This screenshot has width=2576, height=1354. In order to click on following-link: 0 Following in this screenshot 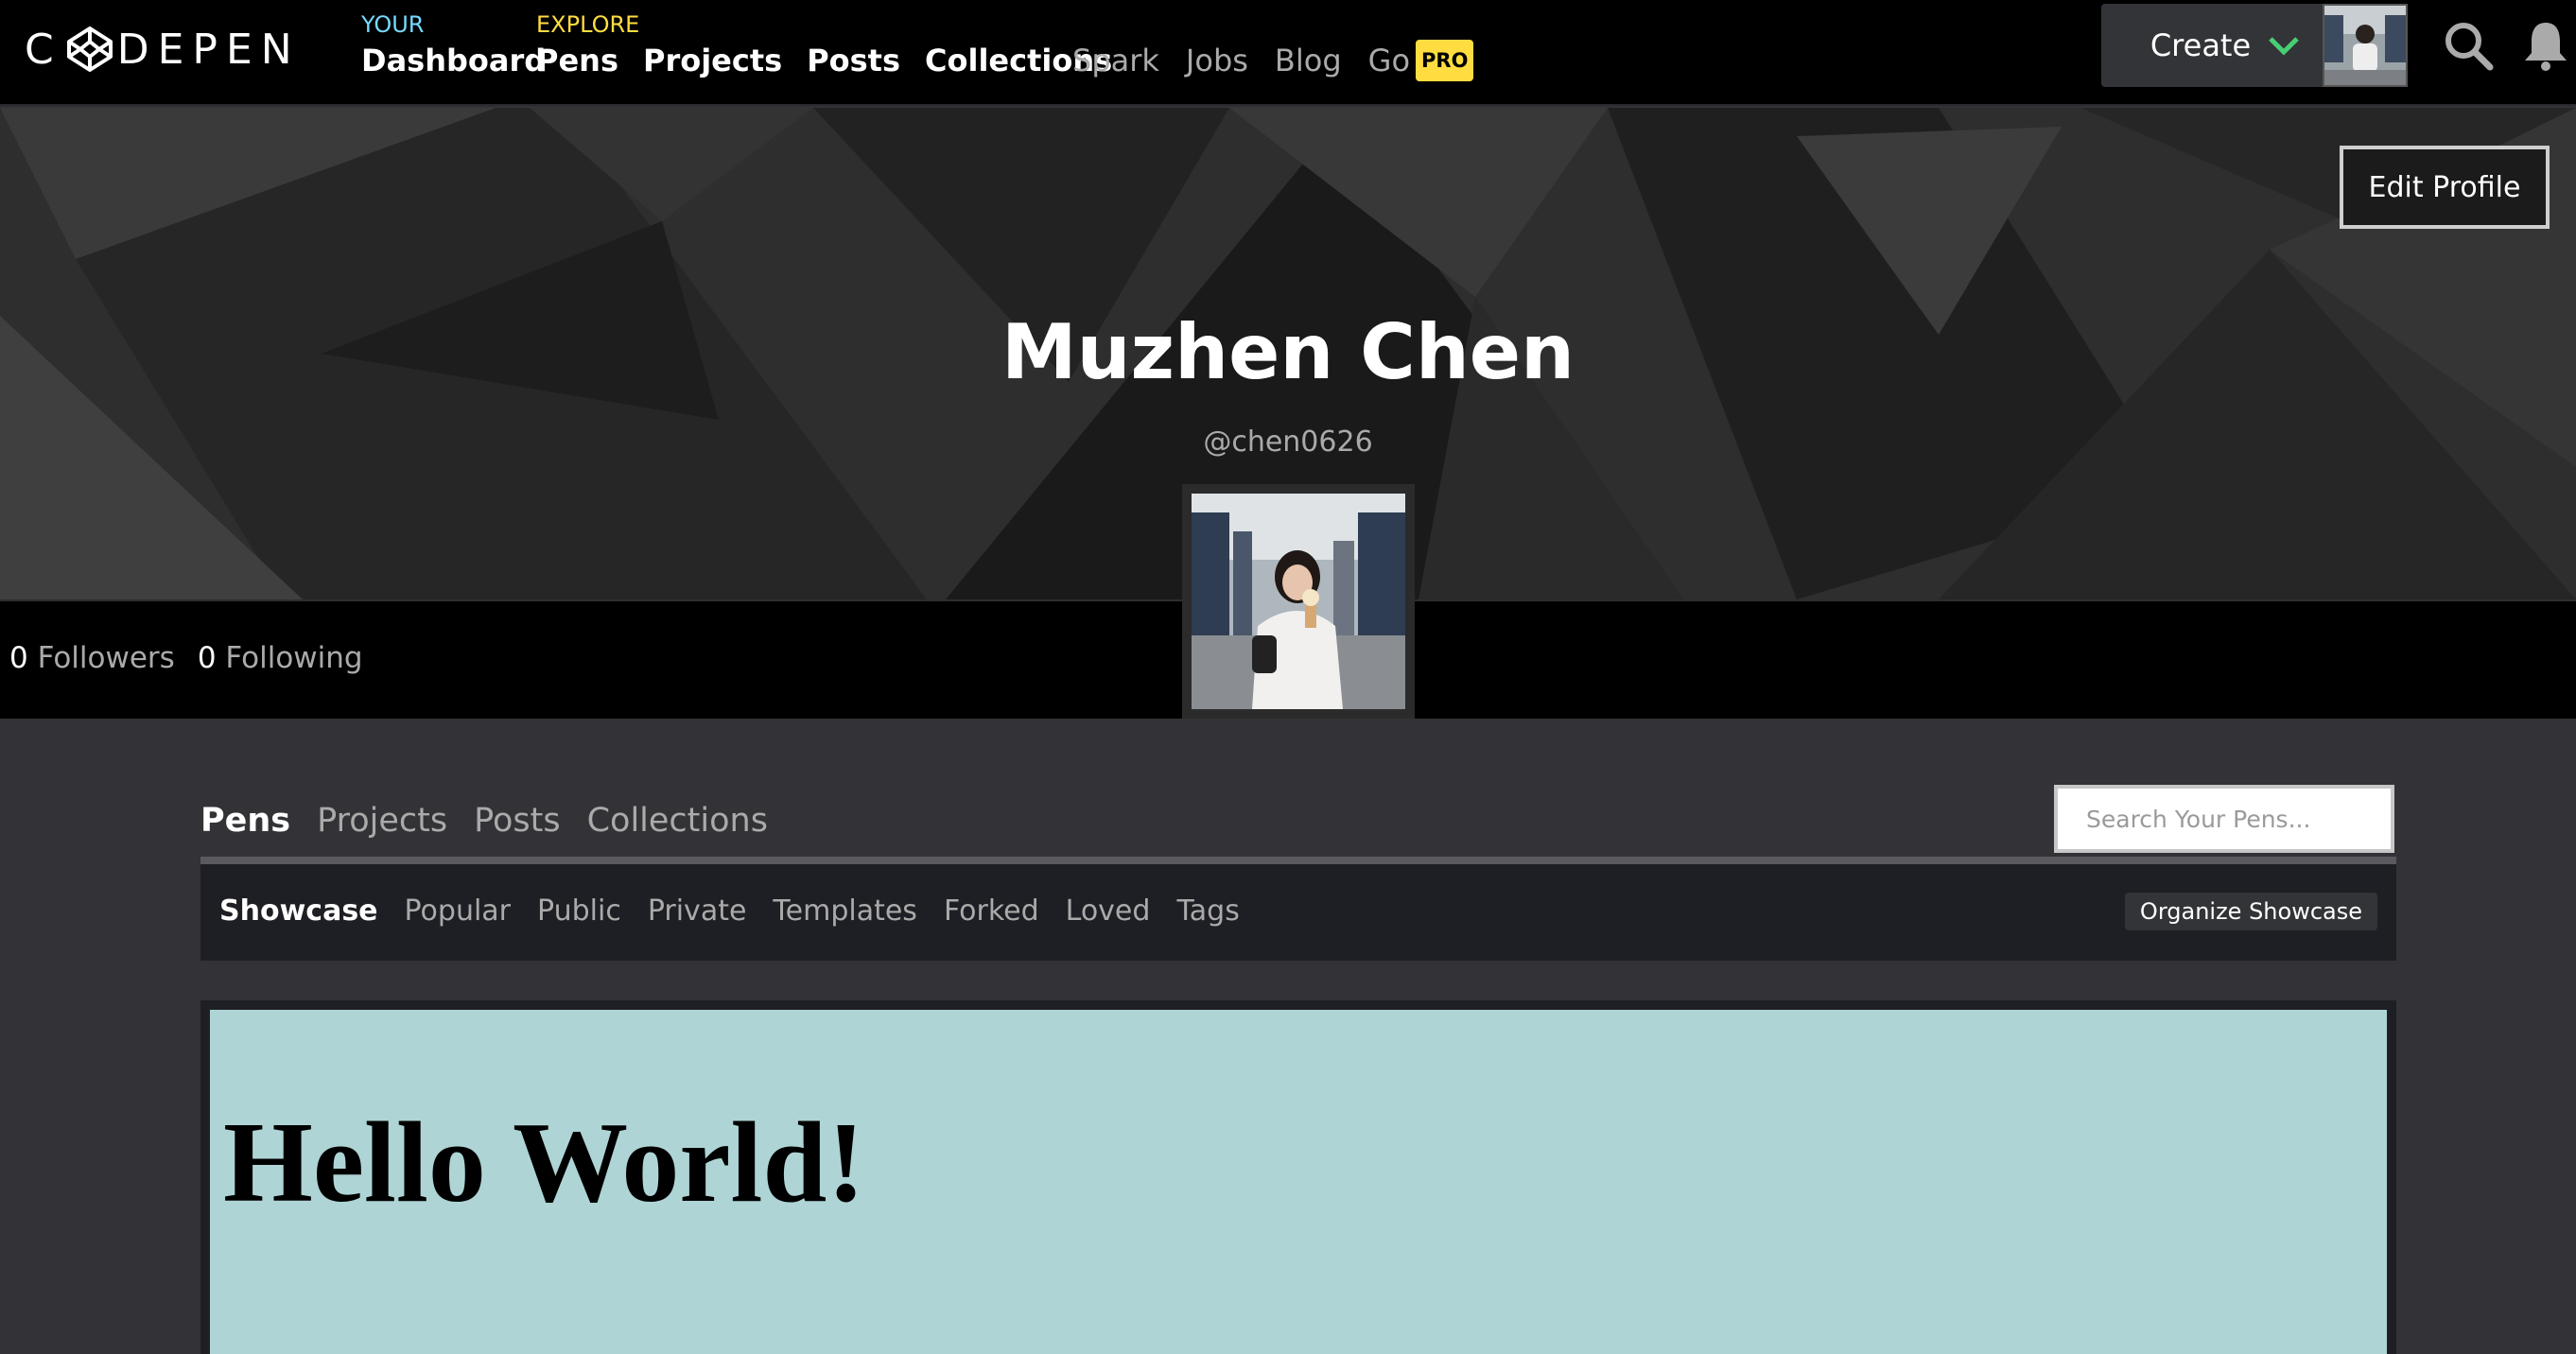, I will do `click(280, 658)`.